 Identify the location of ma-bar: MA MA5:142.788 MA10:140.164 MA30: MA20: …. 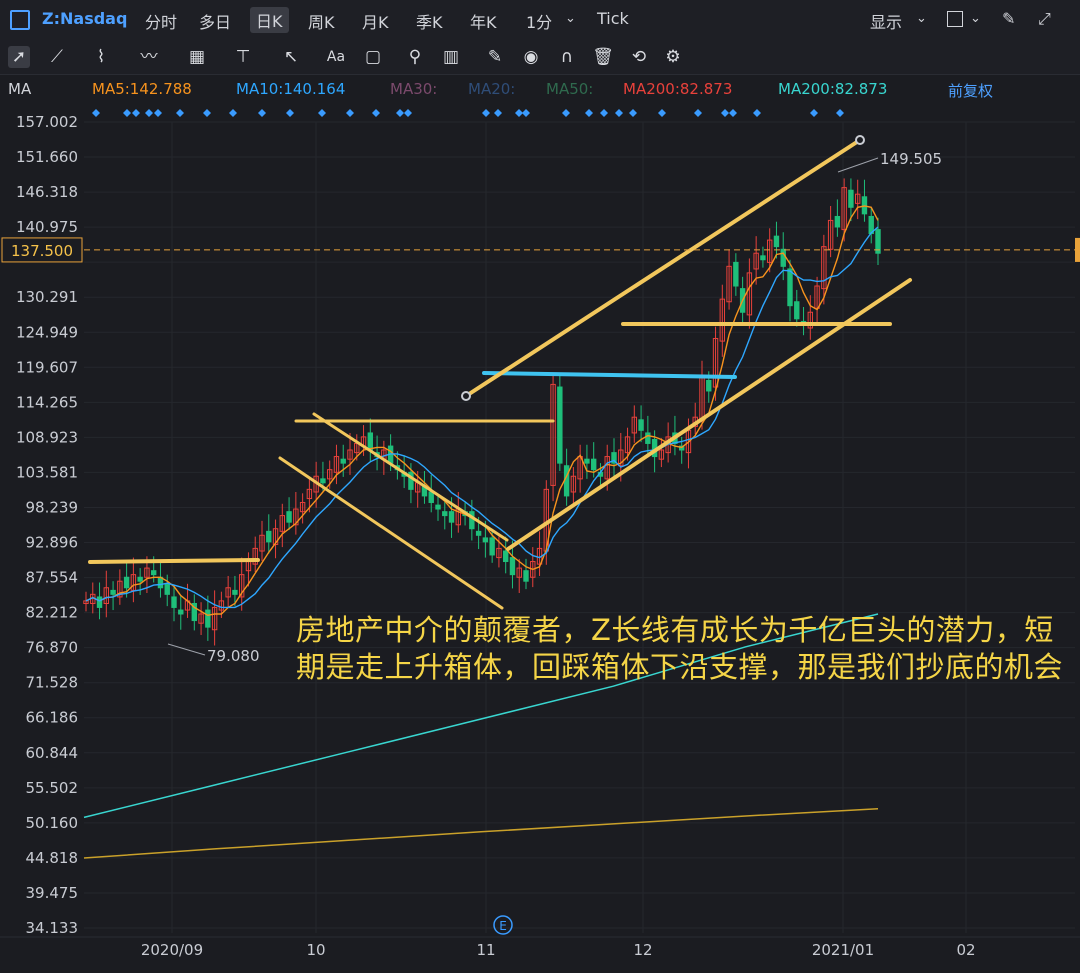
(540, 89).